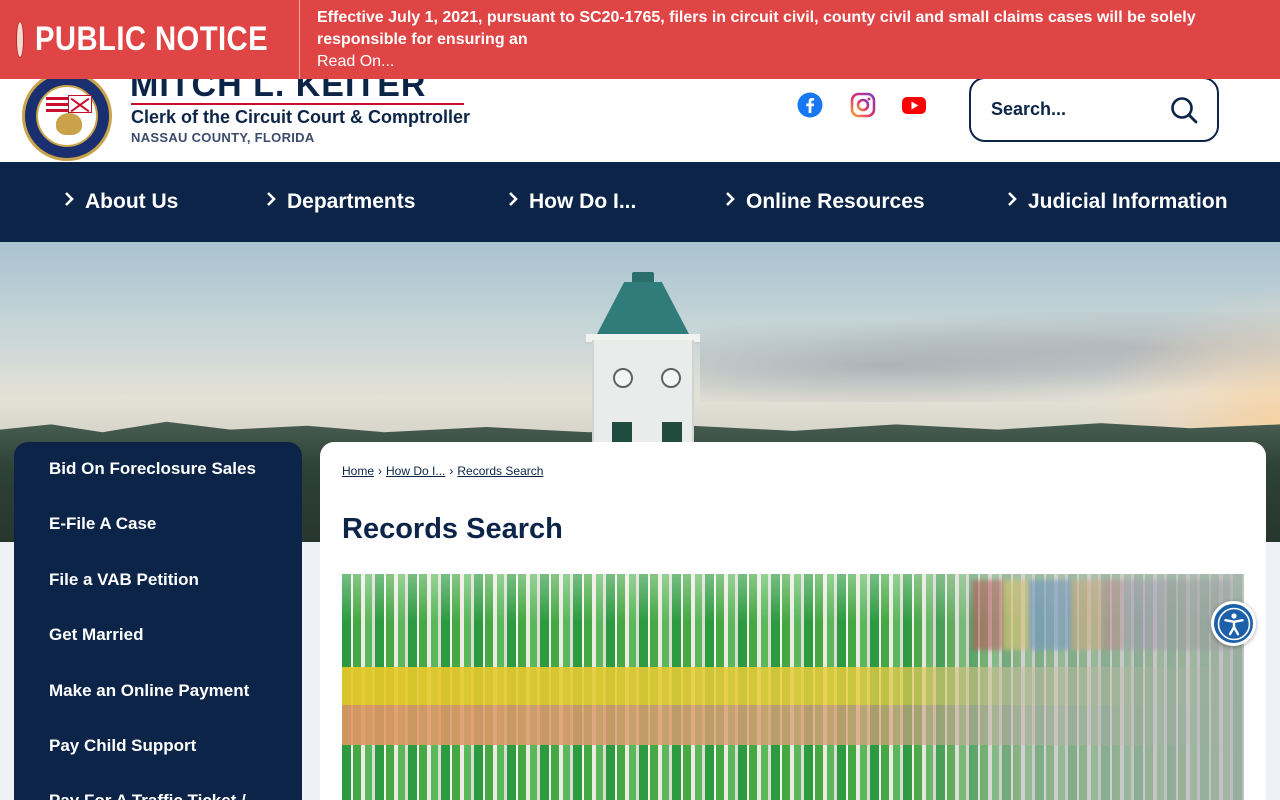 The height and width of the screenshot is (800, 1280). What do you see at coordinates (67, 116) in the screenshot?
I see `county-seal-logo` at bounding box center [67, 116].